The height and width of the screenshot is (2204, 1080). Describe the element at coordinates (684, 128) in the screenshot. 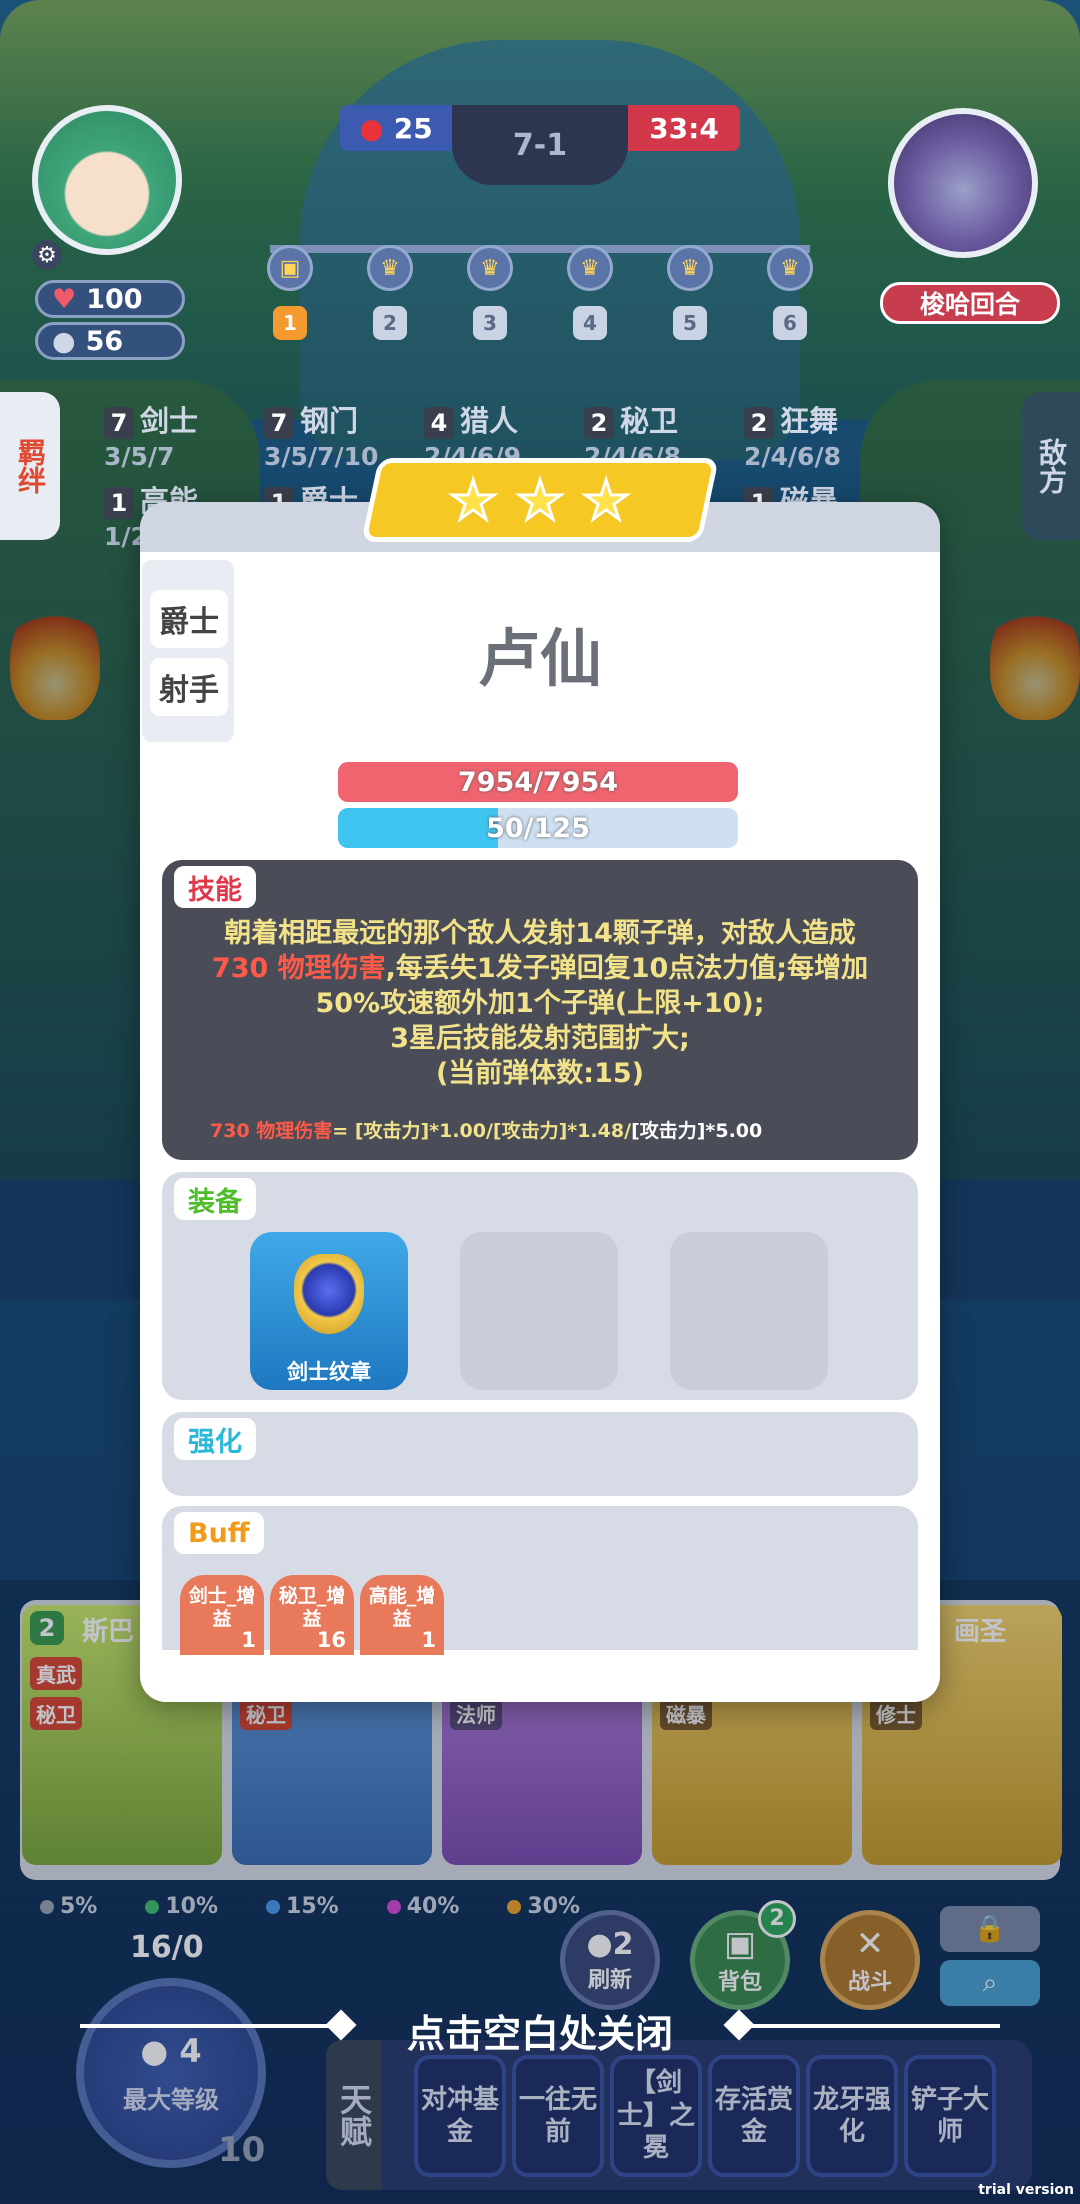

I see `right-score: 33:4` at that location.